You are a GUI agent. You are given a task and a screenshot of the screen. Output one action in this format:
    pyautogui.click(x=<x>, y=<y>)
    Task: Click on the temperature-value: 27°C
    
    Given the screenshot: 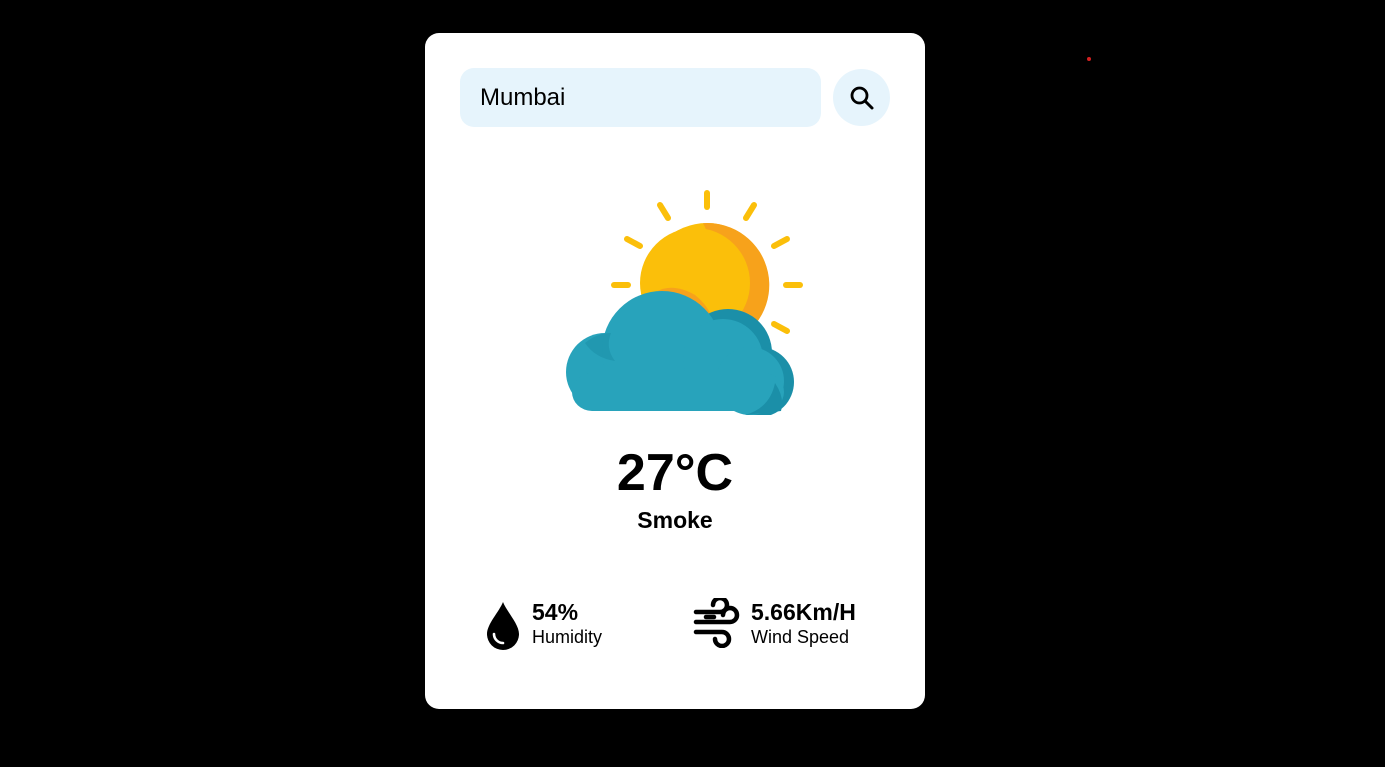 What is the action you would take?
    pyautogui.click(x=675, y=473)
    